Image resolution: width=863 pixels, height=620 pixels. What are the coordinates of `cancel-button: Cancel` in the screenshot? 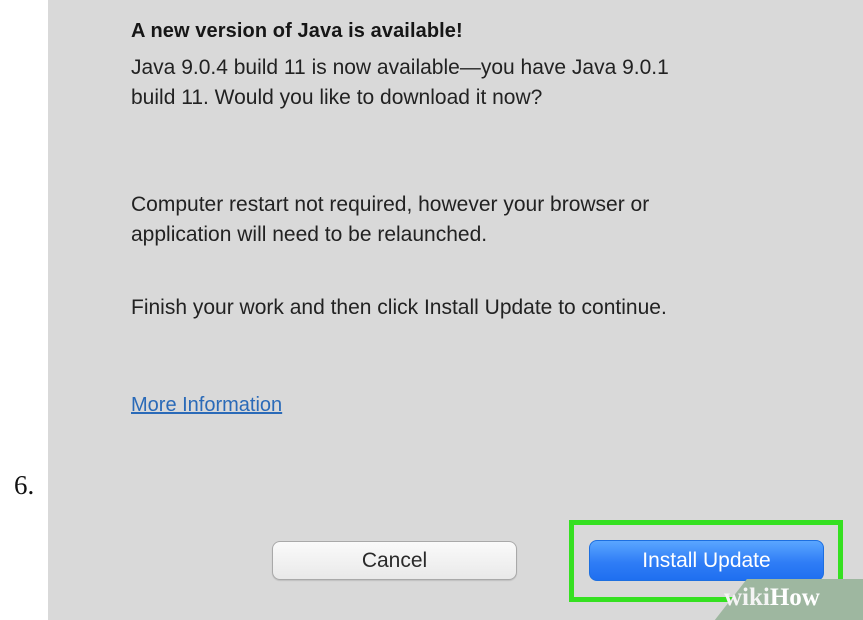 It's located at (394, 560).